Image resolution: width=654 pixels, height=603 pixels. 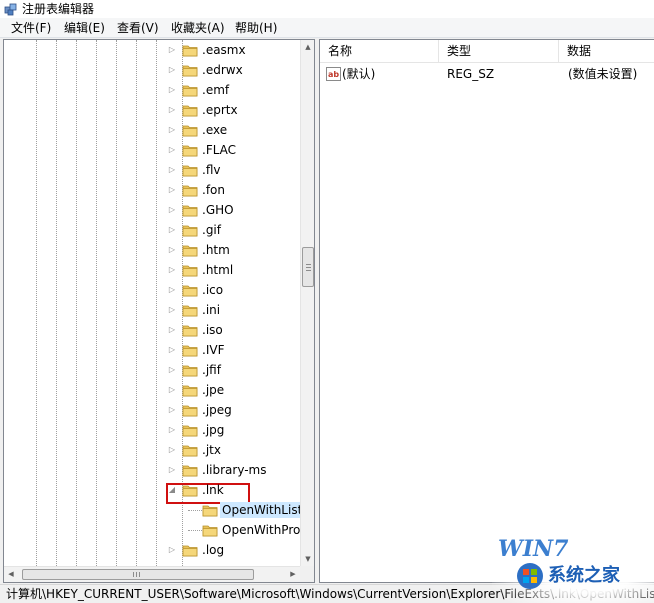 What do you see at coordinates (260, 530) in the screenshot?
I see `tree-node-label: OpenWithProgids` at bounding box center [260, 530].